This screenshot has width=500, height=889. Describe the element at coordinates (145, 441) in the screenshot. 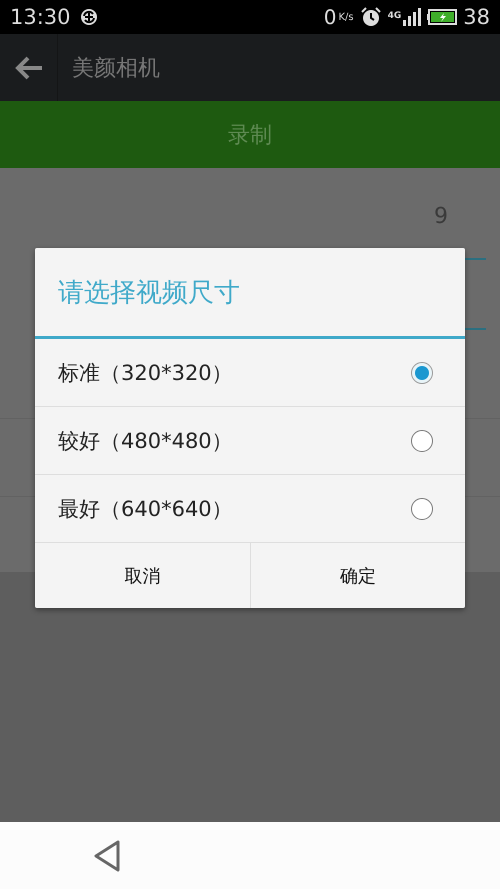

I see `option-label: 较好（480*480）` at that location.